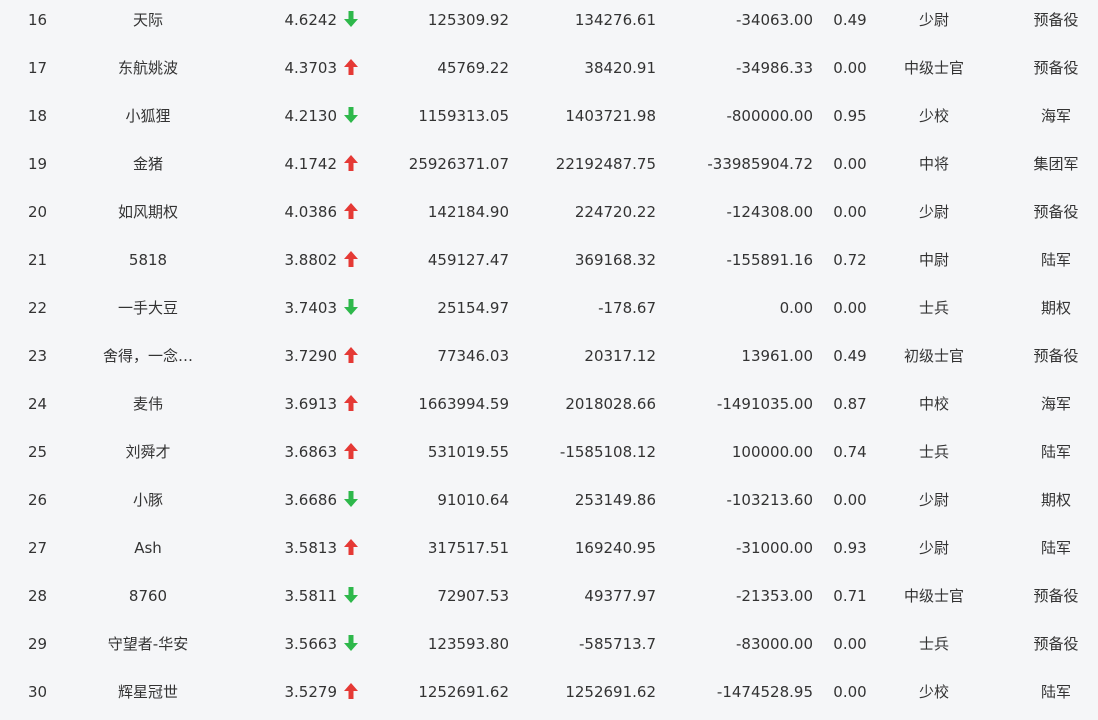 The width and height of the screenshot is (1098, 720). I want to click on value-1-cell: 123593.80, so click(468, 644).